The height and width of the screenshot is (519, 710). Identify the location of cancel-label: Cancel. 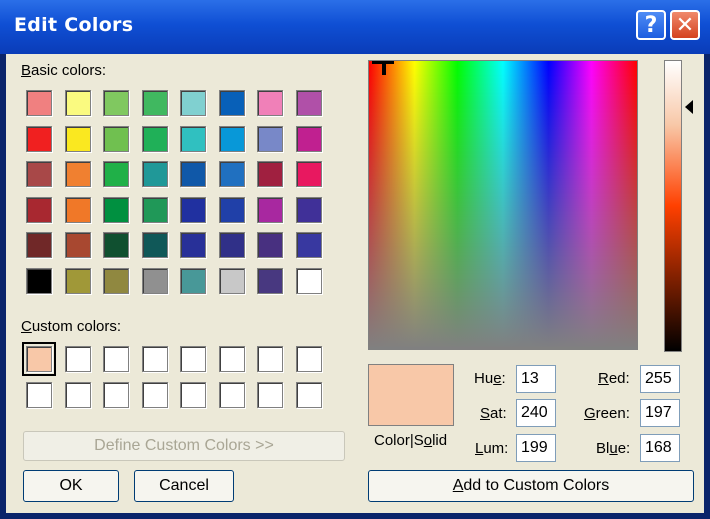
(184, 485).